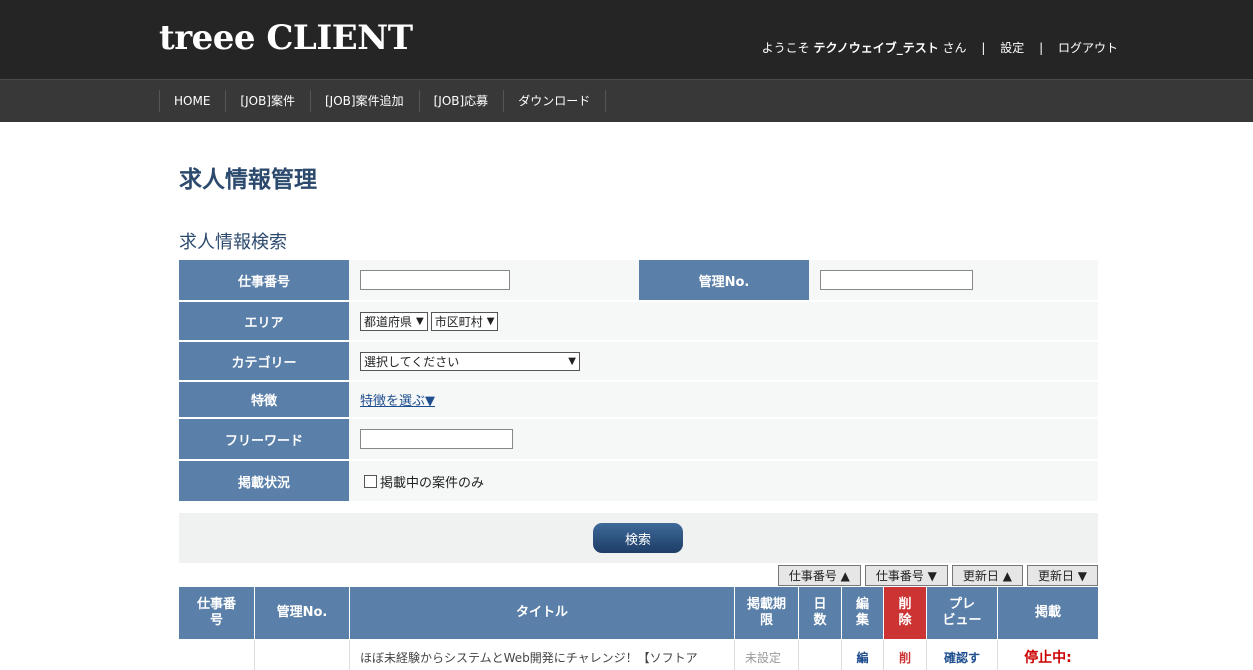 This screenshot has height=670, width=1253. What do you see at coordinates (724, 280) in the screenshot?
I see `manage-no-label: 管理No.` at bounding box center [724, 280].